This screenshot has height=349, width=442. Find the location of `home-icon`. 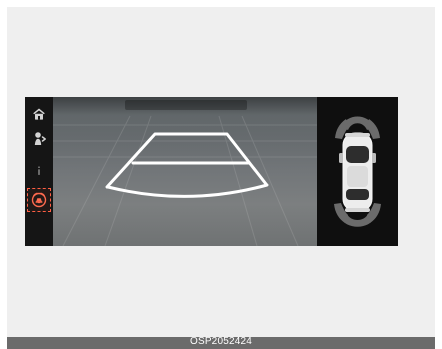

home-icon is located at coordinates (39, 114).